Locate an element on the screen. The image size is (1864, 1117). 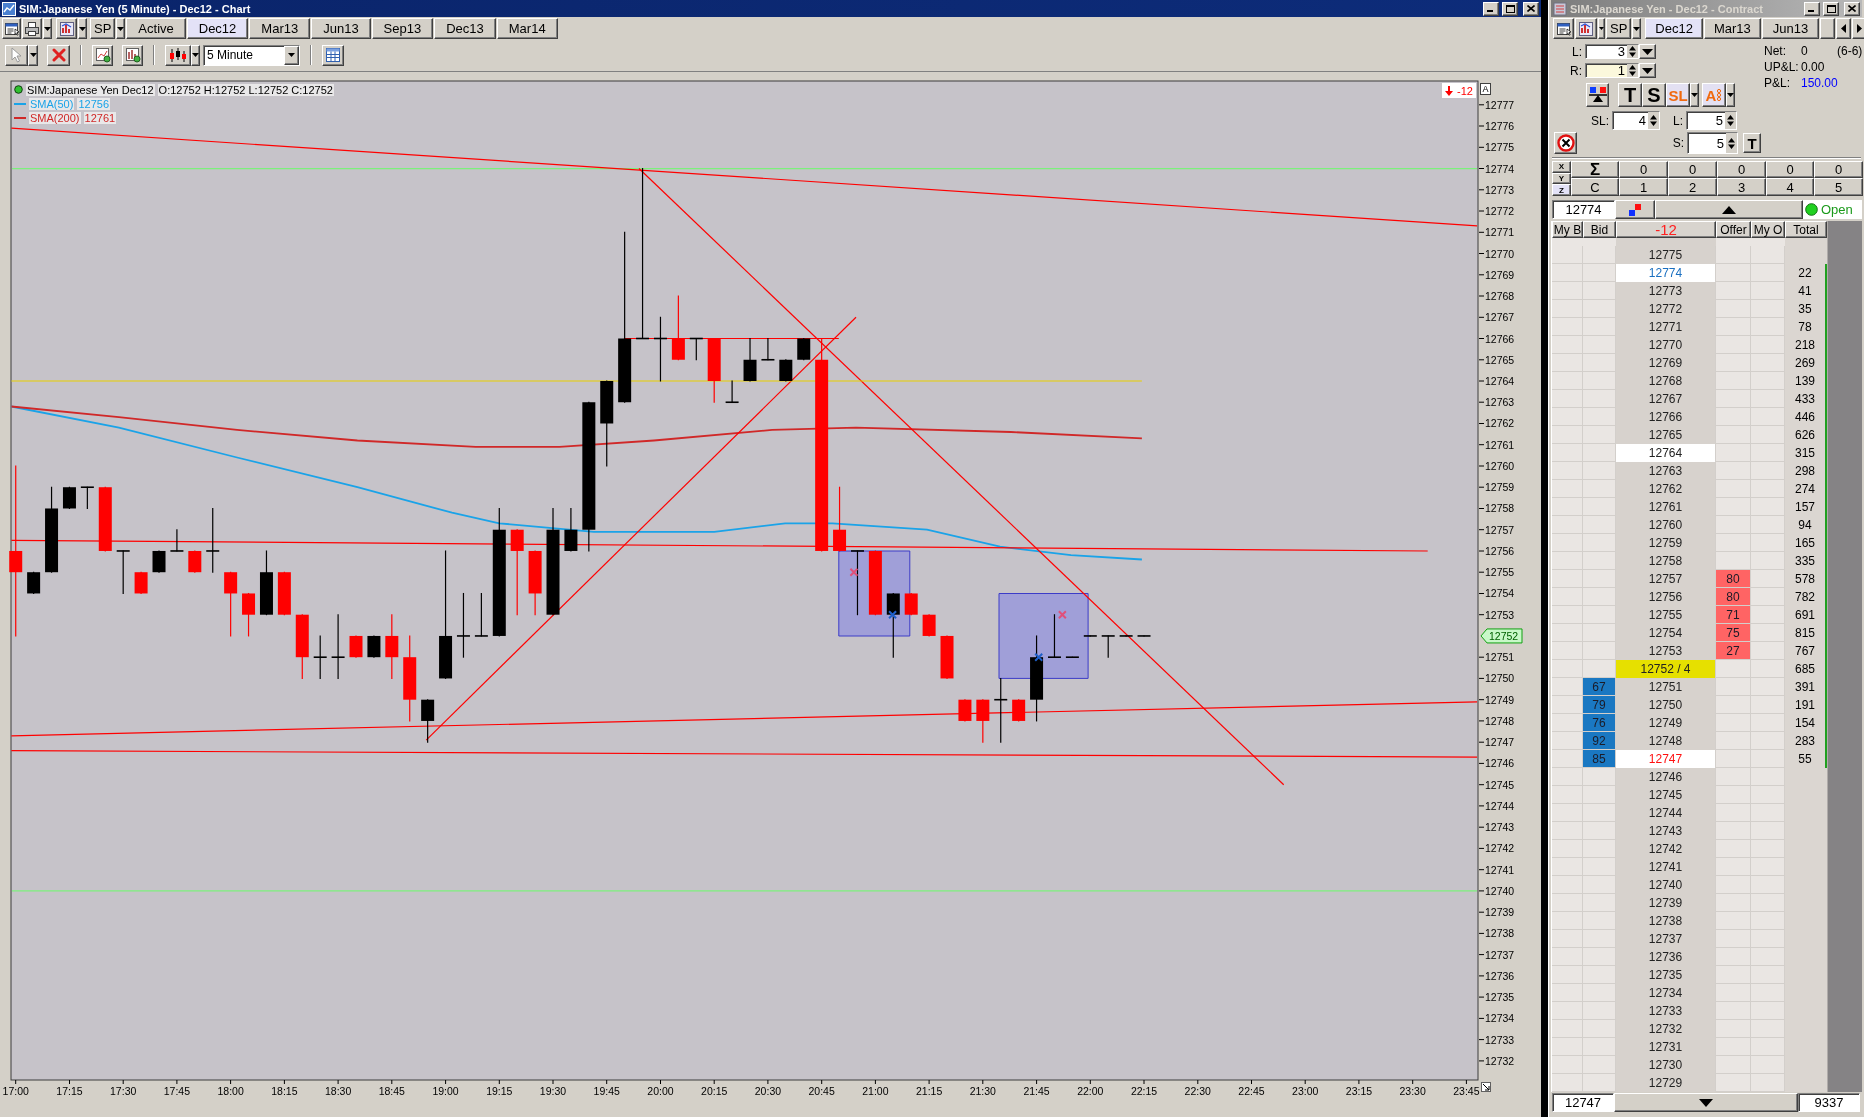
price-cell: 12768 is located at coordinates (1666, 381).